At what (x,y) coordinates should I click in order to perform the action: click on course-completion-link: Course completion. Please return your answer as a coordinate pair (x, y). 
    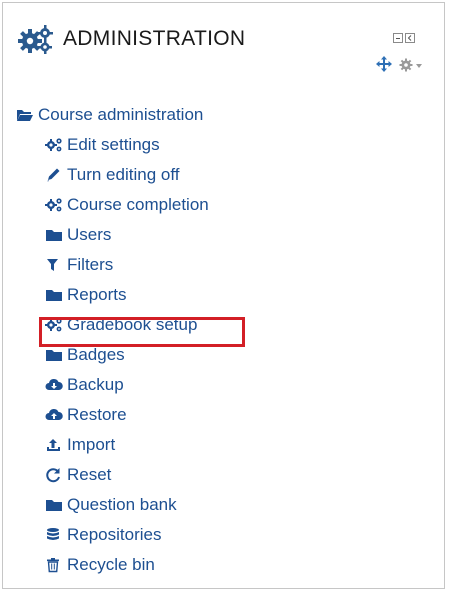
    Looking at the image, I should click on (127, 205).